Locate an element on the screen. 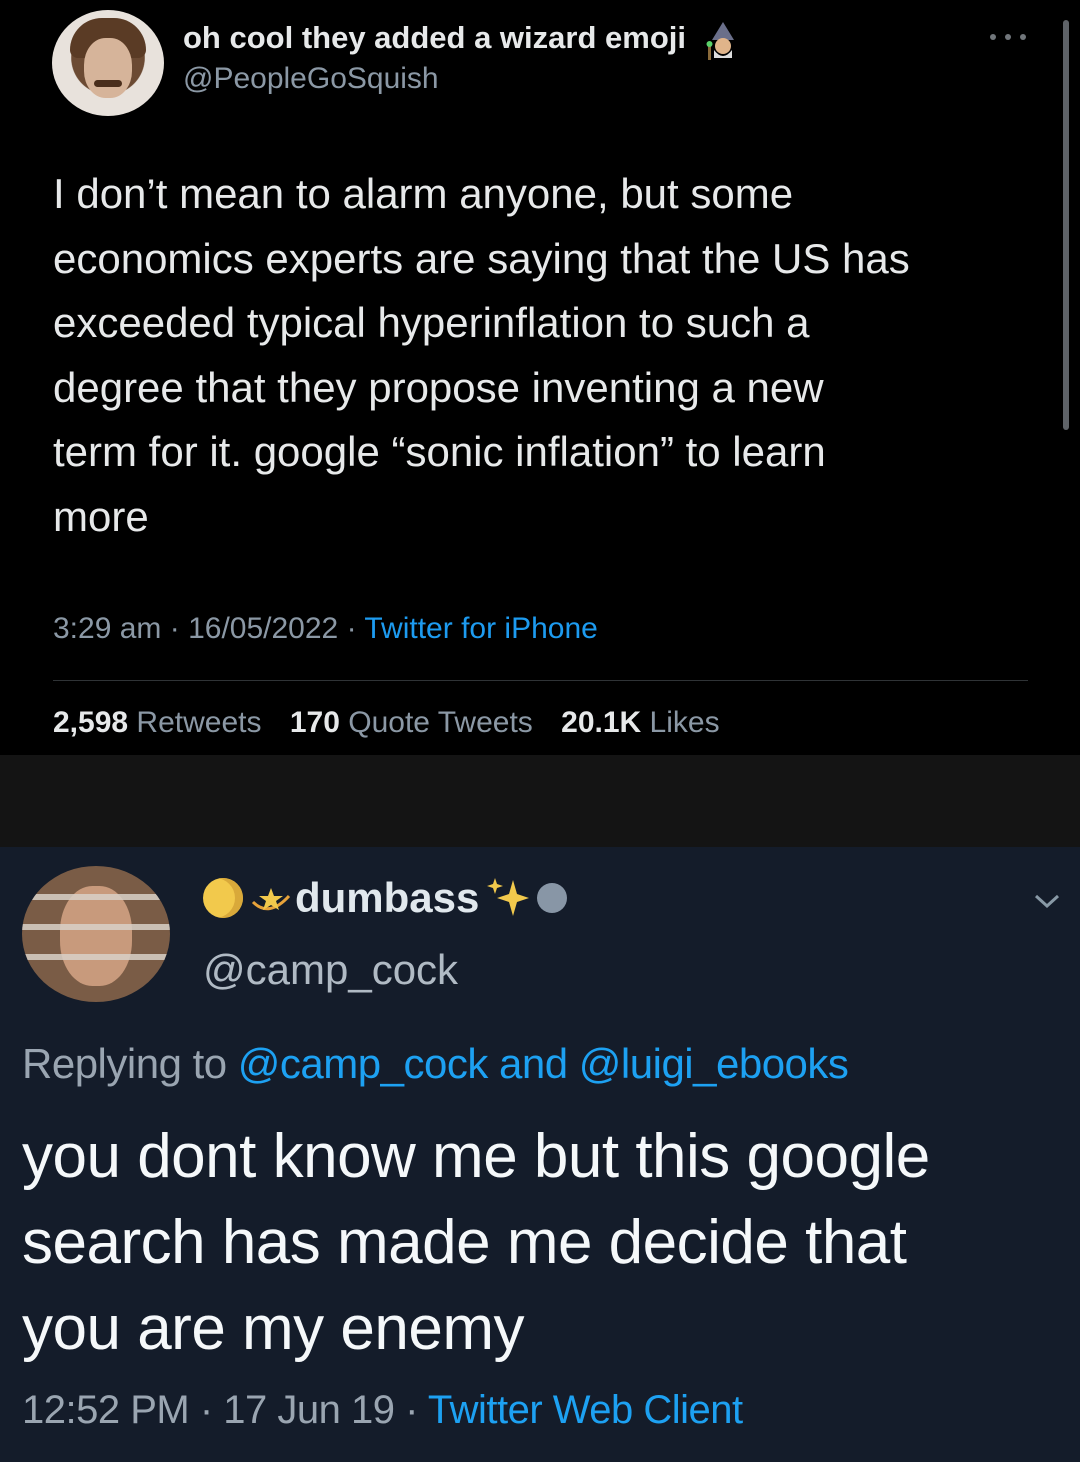 The width and height of the screenshot is (1080, 1462). tweet-time: 12:52 PM is located at coordinates (106, 1410).